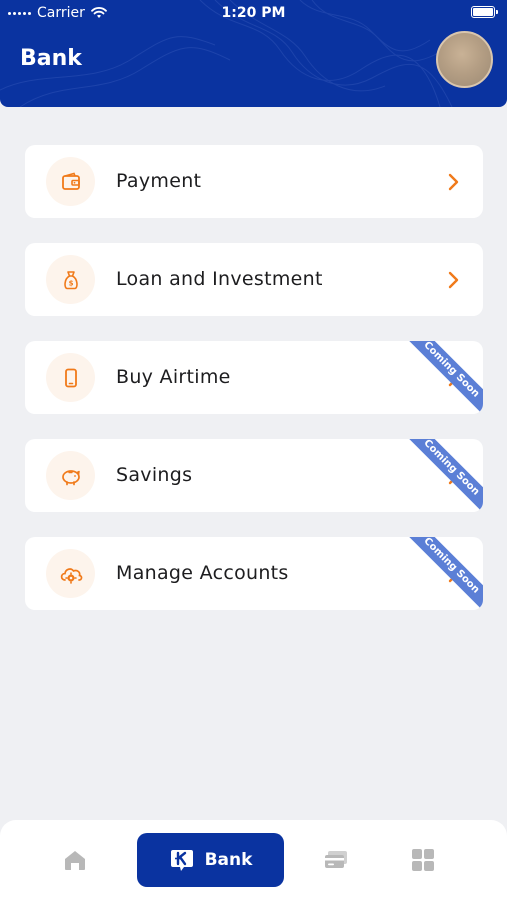 This screenshot has height=900, width=507. I want to click on home-icon, so click(75, 860).